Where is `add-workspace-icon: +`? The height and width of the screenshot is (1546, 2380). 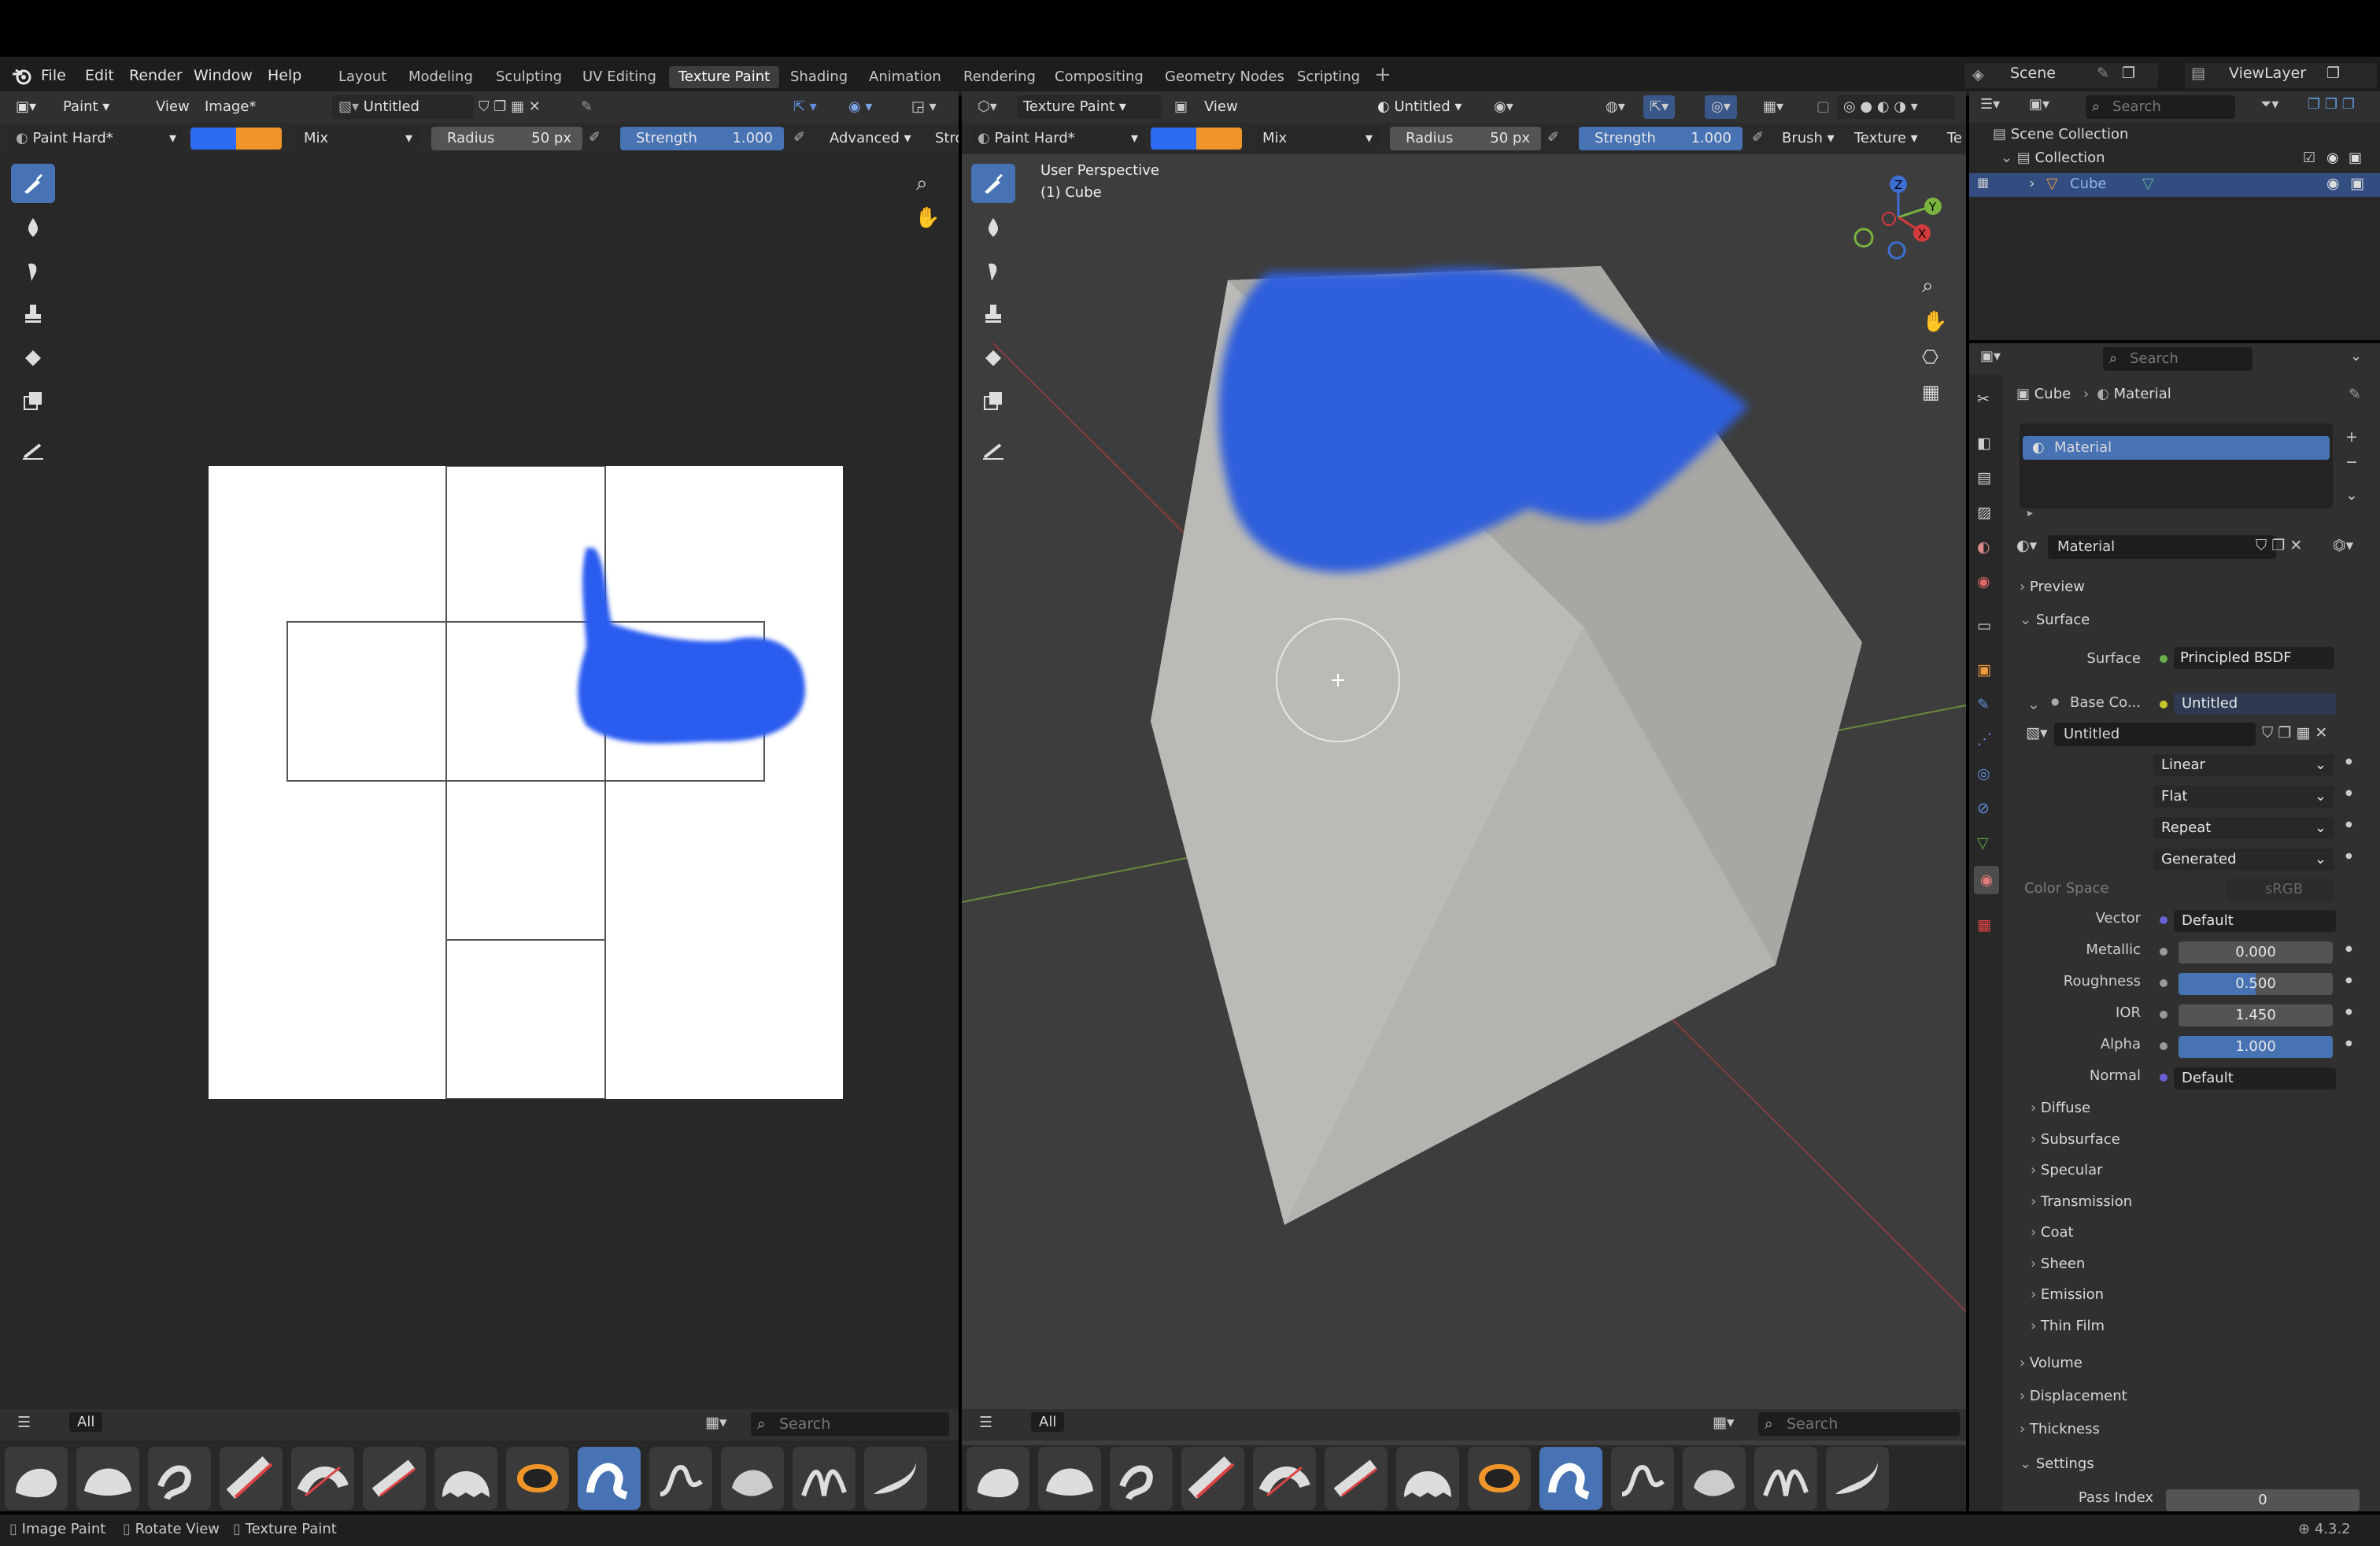
add-workspace-icon: + is located at coordinates (1382, 75).